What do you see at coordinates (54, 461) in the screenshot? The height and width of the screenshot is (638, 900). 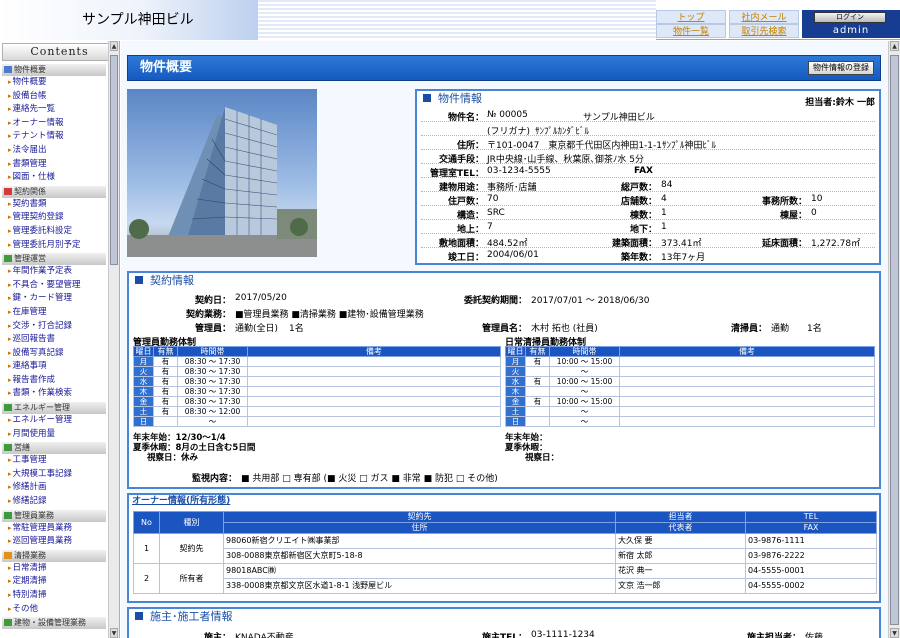 I see `sidebar-item: ▸工事管理` at bounding box center [54, 461].